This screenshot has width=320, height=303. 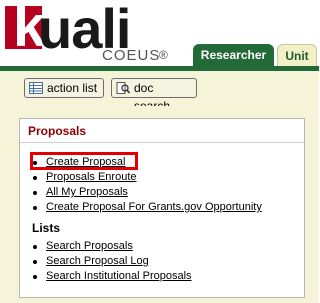 What do you see at coordinates (89, 246) in the screenshot?
I see `search-proposals-link: Search Proposals` at bounding box center [89, 246].